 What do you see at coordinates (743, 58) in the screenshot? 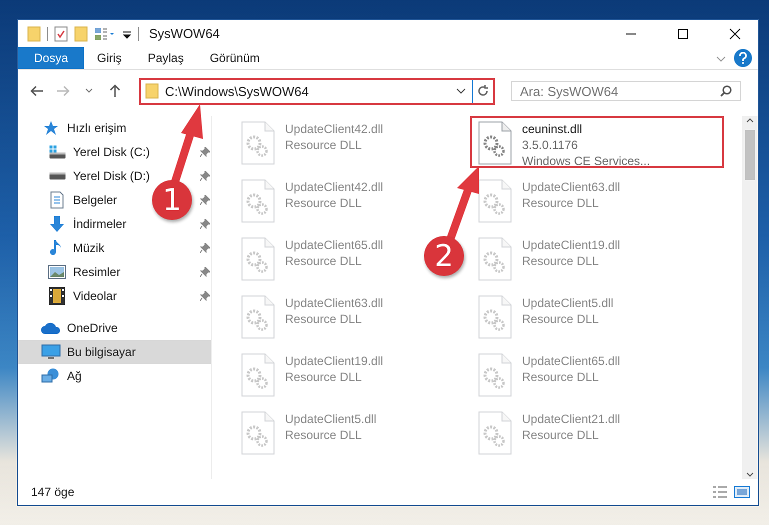
I see `help-icon` at bounding box center [743, 58].